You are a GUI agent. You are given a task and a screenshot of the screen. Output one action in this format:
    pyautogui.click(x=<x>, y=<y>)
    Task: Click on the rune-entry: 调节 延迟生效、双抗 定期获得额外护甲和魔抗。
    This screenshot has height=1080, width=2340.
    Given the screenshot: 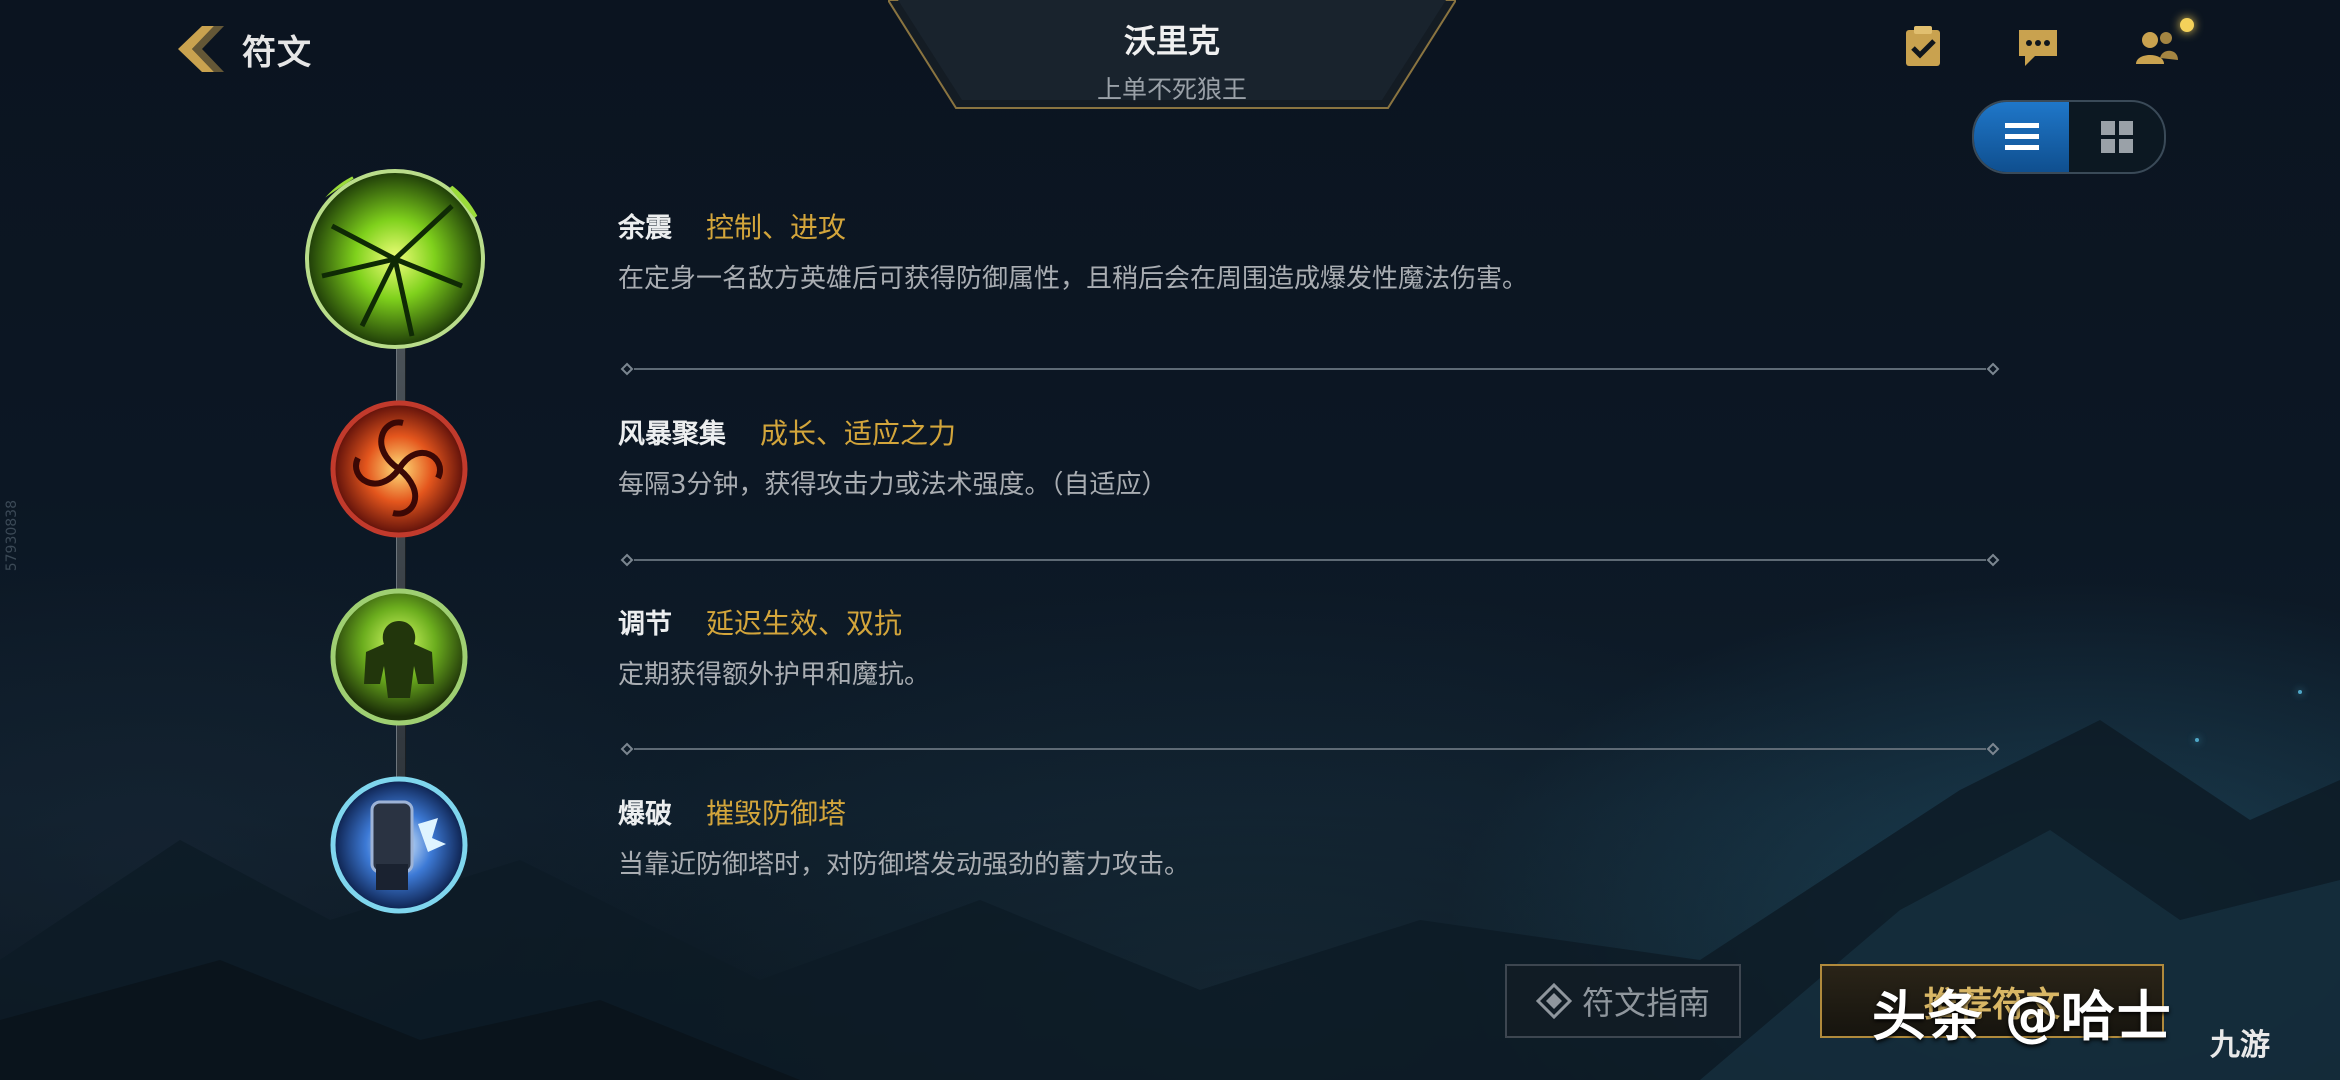 What is the action you would take?
    pyautogui.click(x=774, y=646)
    